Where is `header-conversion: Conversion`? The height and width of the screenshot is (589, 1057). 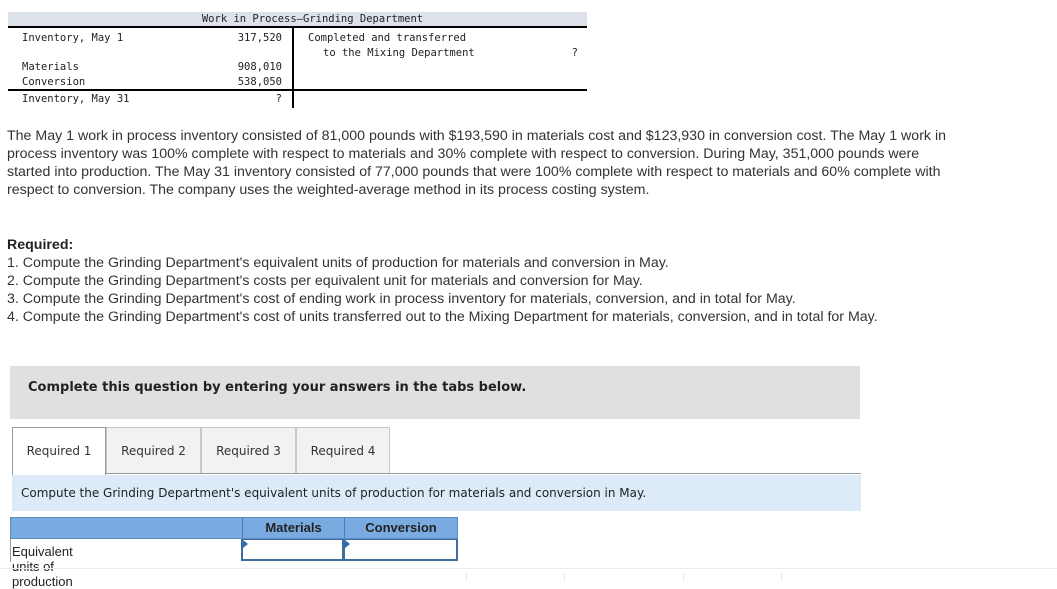
header-conversion: Conversion is located at coordinates (401, 527).